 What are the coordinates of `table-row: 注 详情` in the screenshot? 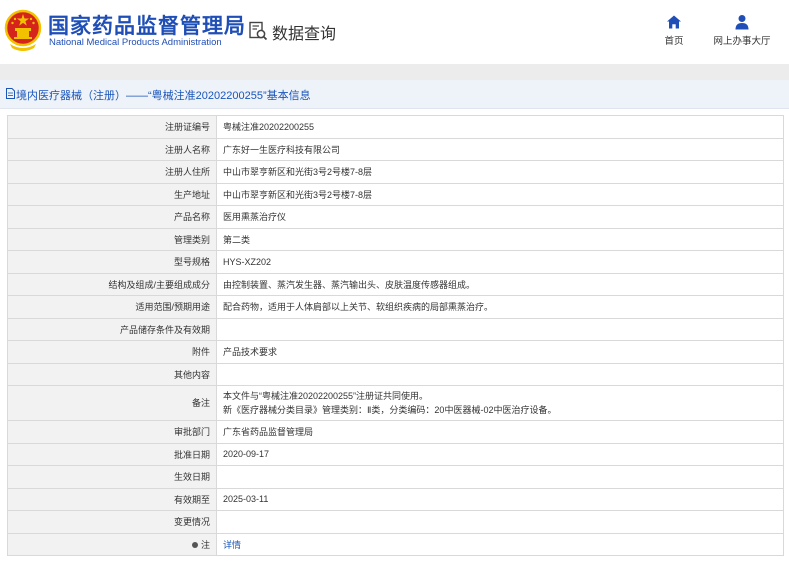 It's located at (395, 544).